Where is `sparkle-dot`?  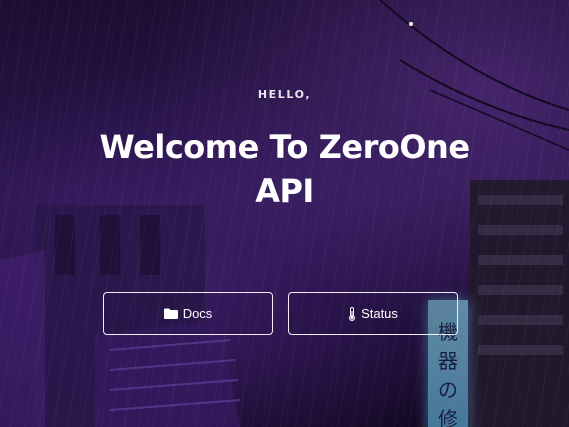
sparkle-dot is located at coordinates (411, 24).